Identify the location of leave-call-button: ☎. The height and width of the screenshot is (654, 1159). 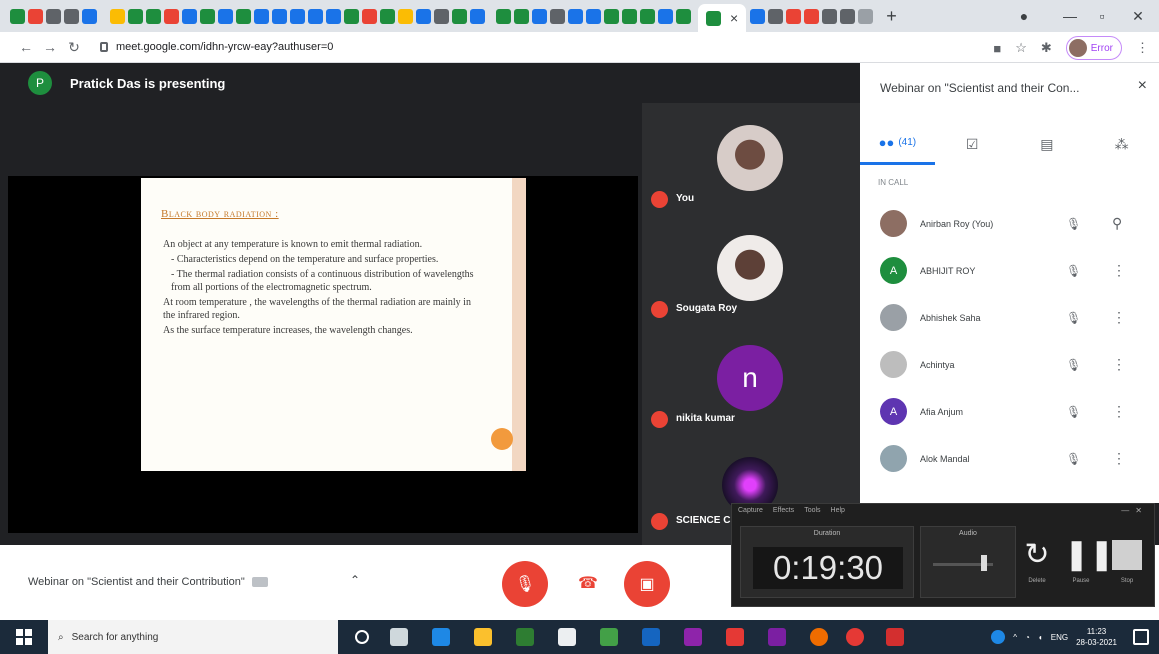
(588, 583).